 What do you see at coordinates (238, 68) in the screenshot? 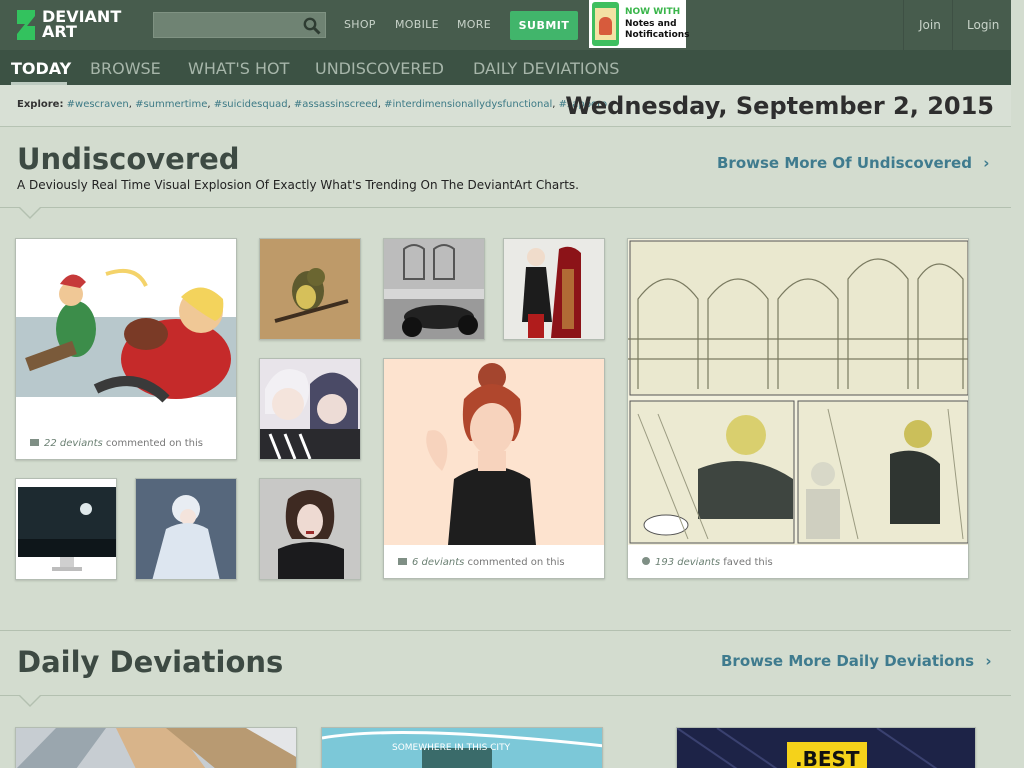
I see `tab-whats-hot: WHAT'S HOT` at bounding box center [238, 68].